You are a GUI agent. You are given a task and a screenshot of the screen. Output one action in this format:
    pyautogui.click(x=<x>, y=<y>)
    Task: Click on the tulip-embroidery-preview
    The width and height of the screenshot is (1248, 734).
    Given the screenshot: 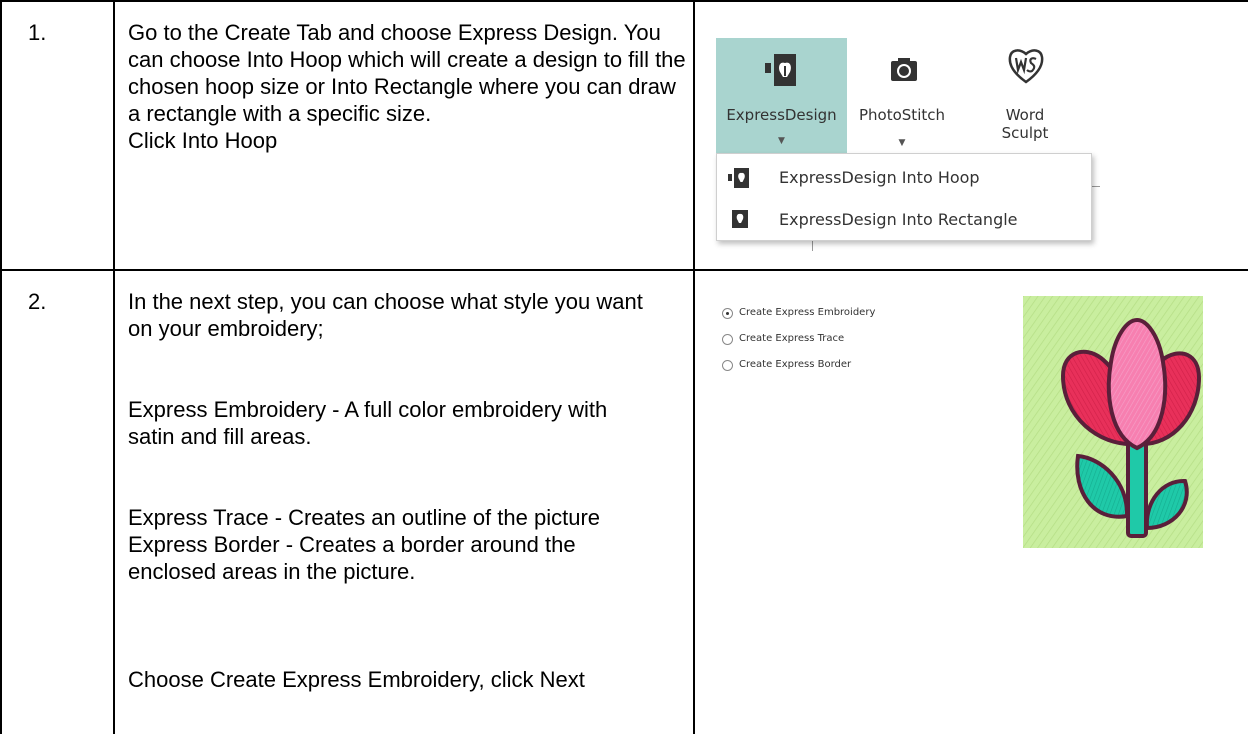 What is the action you would take?
    pyautogui.click(x=1113, y=422)
    